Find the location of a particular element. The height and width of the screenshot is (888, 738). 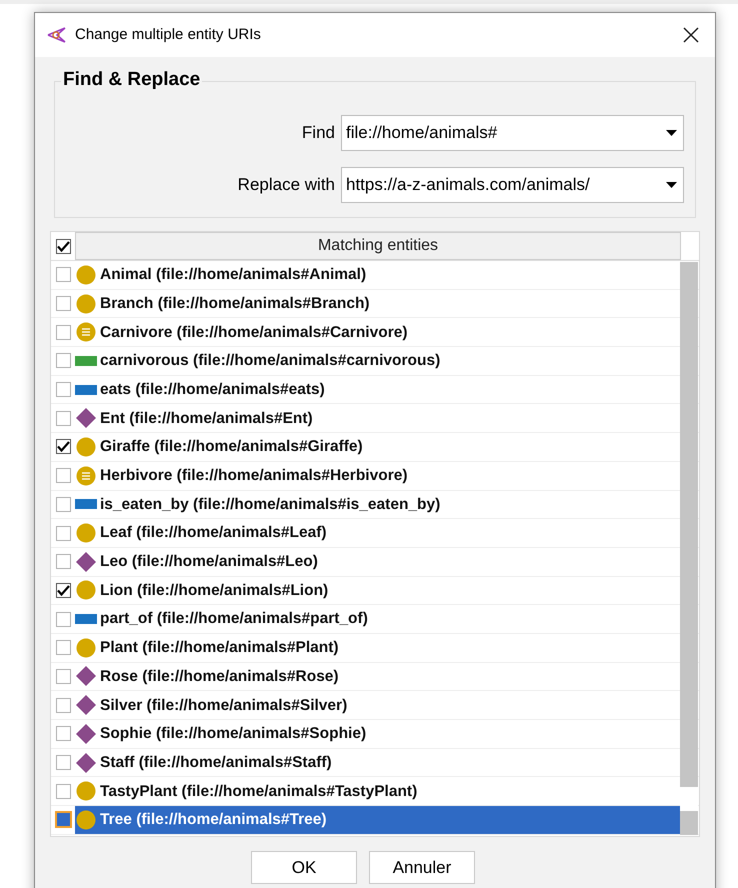

replace-label: Replace with is located at coordinates (285, 185).